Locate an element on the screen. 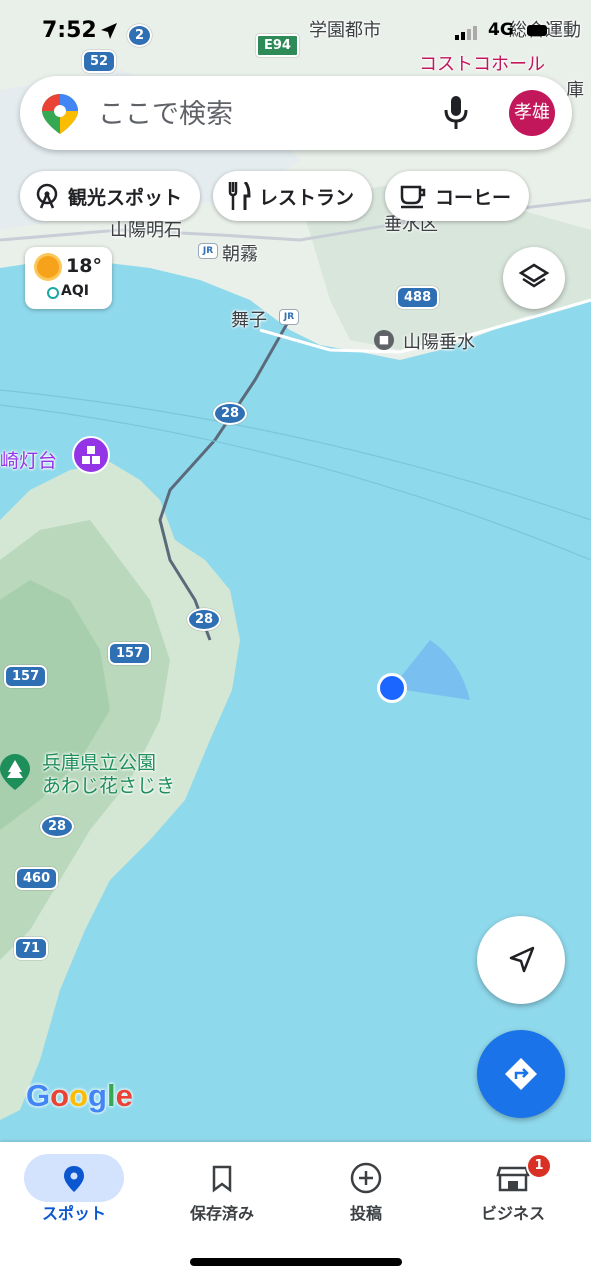 This screenshot has width=591, height=1280. train-station-icon: ■ is located at coordinates (384, 340).